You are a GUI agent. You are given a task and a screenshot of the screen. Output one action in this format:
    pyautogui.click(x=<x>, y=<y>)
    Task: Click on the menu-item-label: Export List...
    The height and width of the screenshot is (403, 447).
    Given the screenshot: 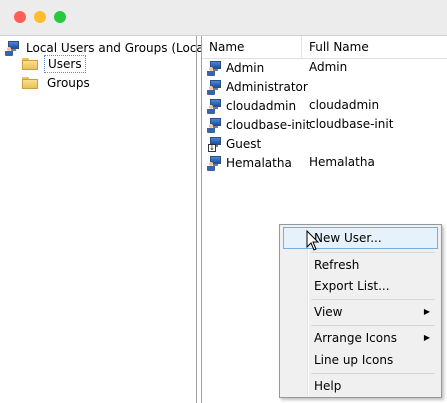 What is the action you would take?
    pyautogui.click(x=352, y=286)
    